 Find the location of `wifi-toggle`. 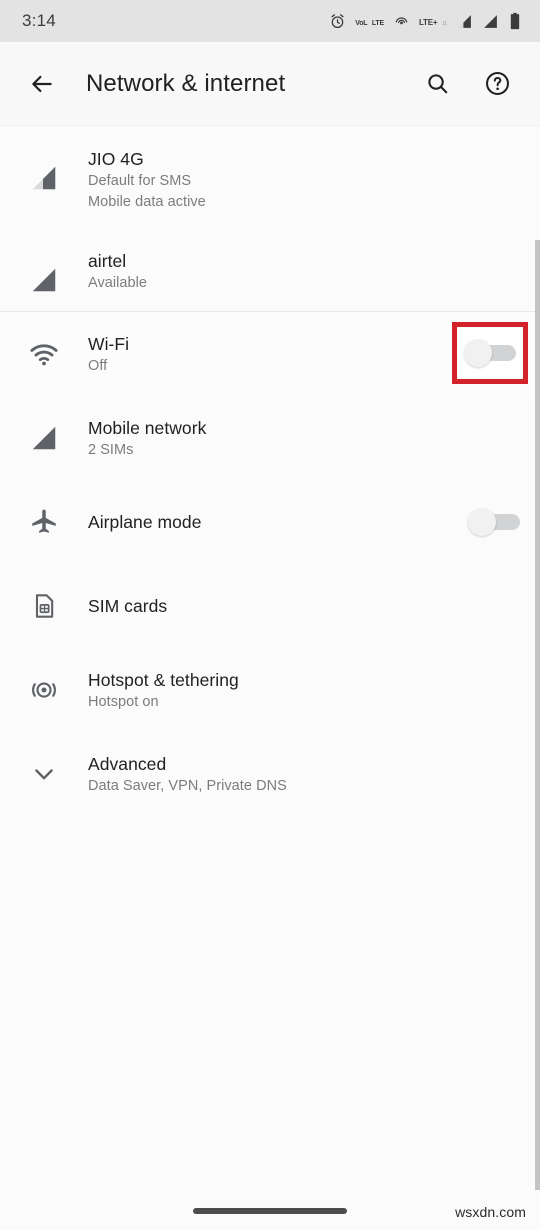

wifi-toggle is located at coordinates (490, 353).